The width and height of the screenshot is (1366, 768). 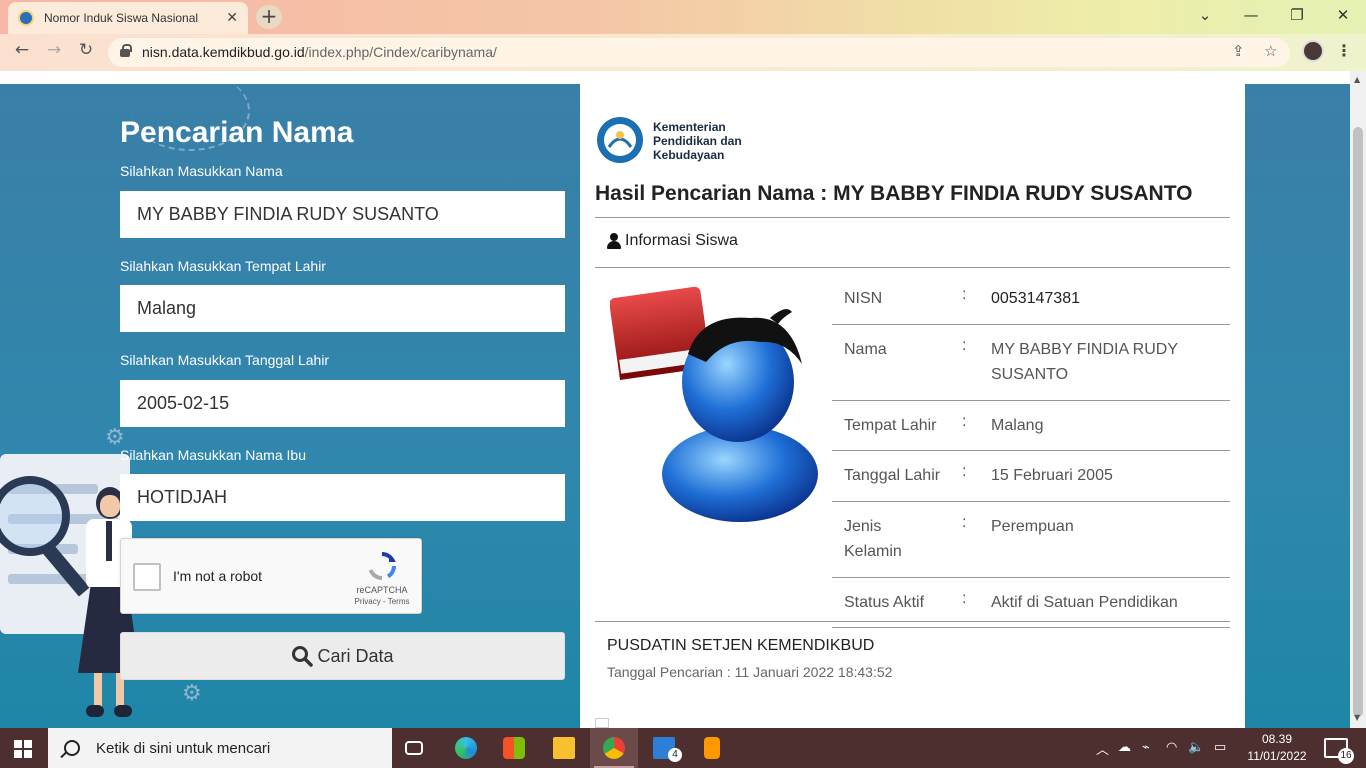 I want to click on field-value: 15 Februari 2005, so click(x=1052, y=475).